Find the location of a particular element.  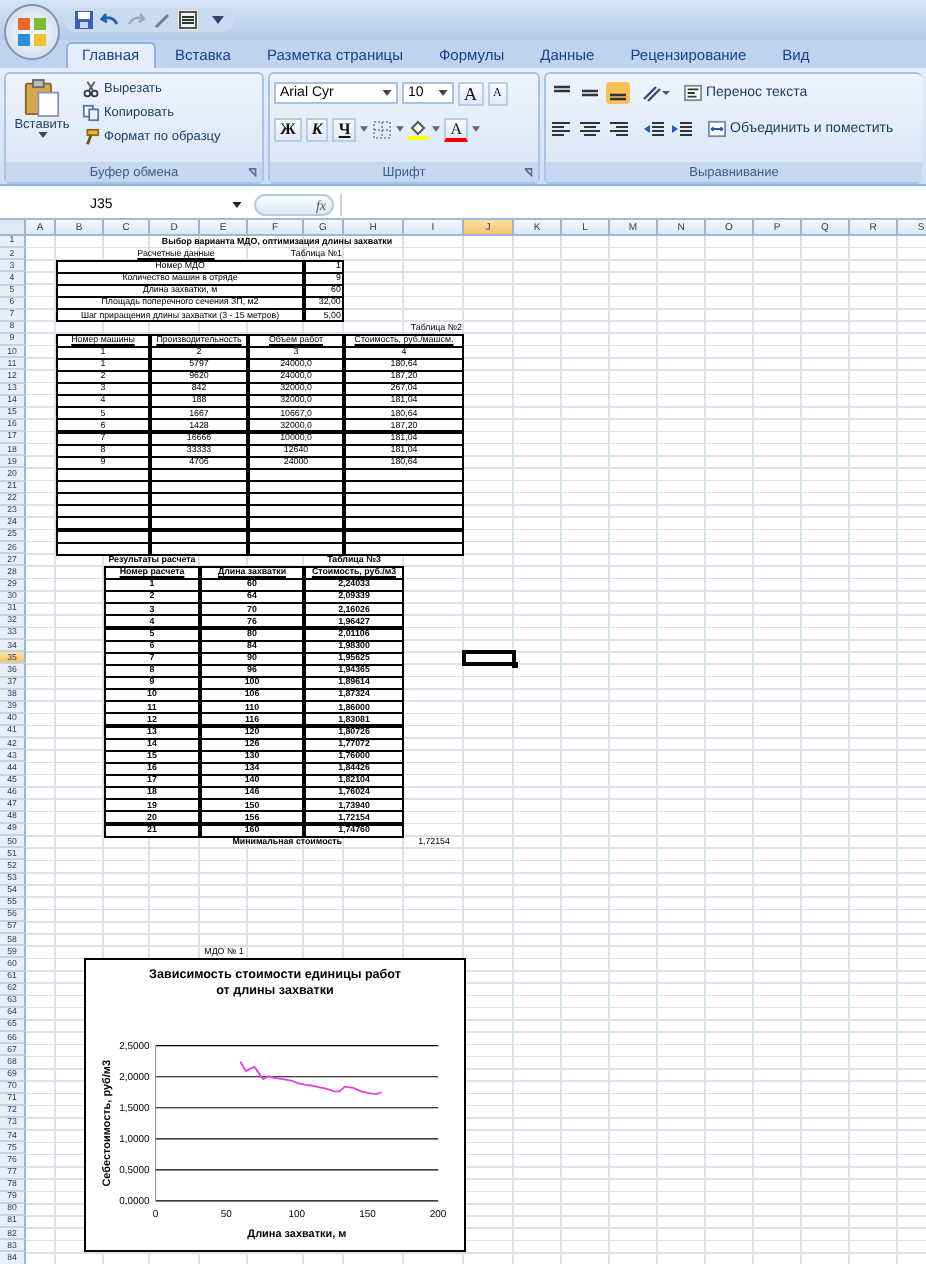

align-left-icon is located at coordinates (562, 129).